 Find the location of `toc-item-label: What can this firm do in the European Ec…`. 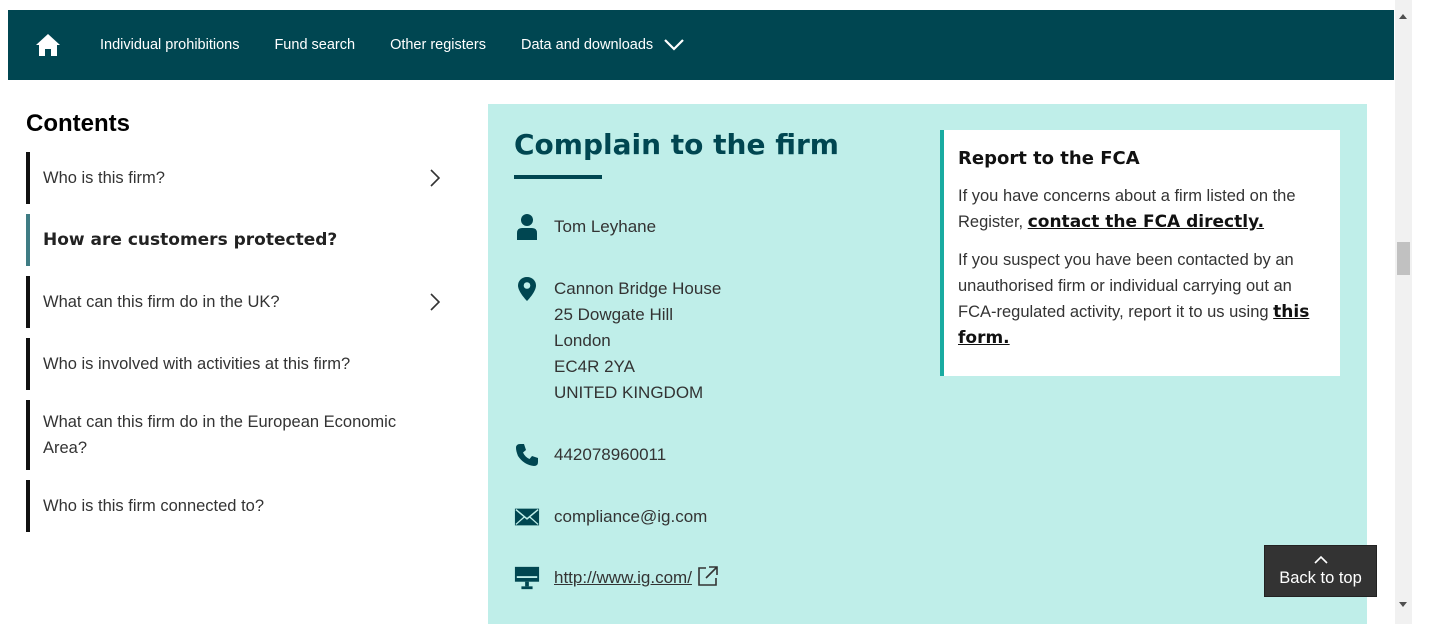

toc-item-label: What can this firm do in the European Ec… is located at coordinates (220, 435).